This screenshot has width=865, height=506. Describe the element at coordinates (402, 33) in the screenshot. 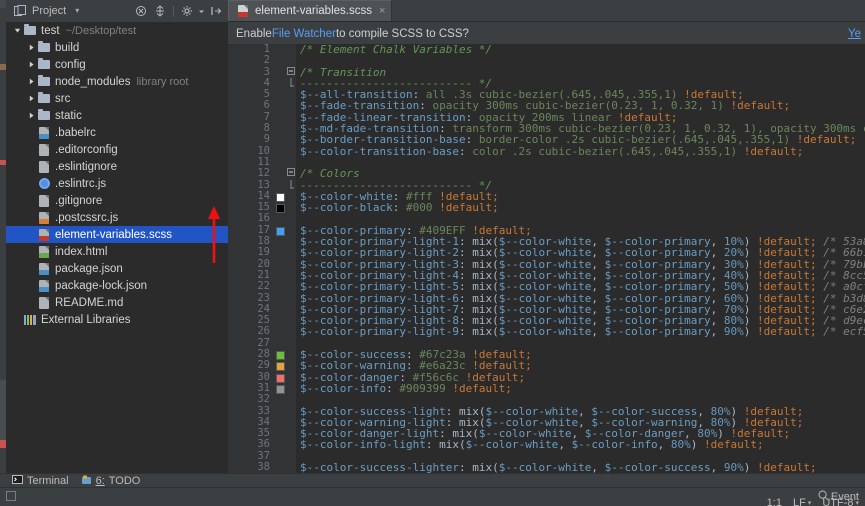

I see `notification-suffix: to compile SCSS to CSS?` at that location.